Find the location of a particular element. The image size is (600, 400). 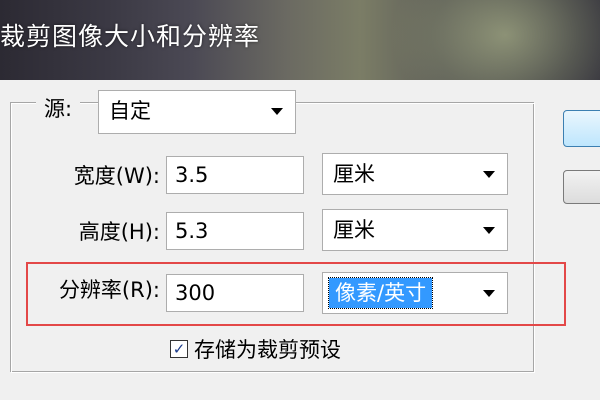

source-label: 源: is located at coordinates (58, 109).